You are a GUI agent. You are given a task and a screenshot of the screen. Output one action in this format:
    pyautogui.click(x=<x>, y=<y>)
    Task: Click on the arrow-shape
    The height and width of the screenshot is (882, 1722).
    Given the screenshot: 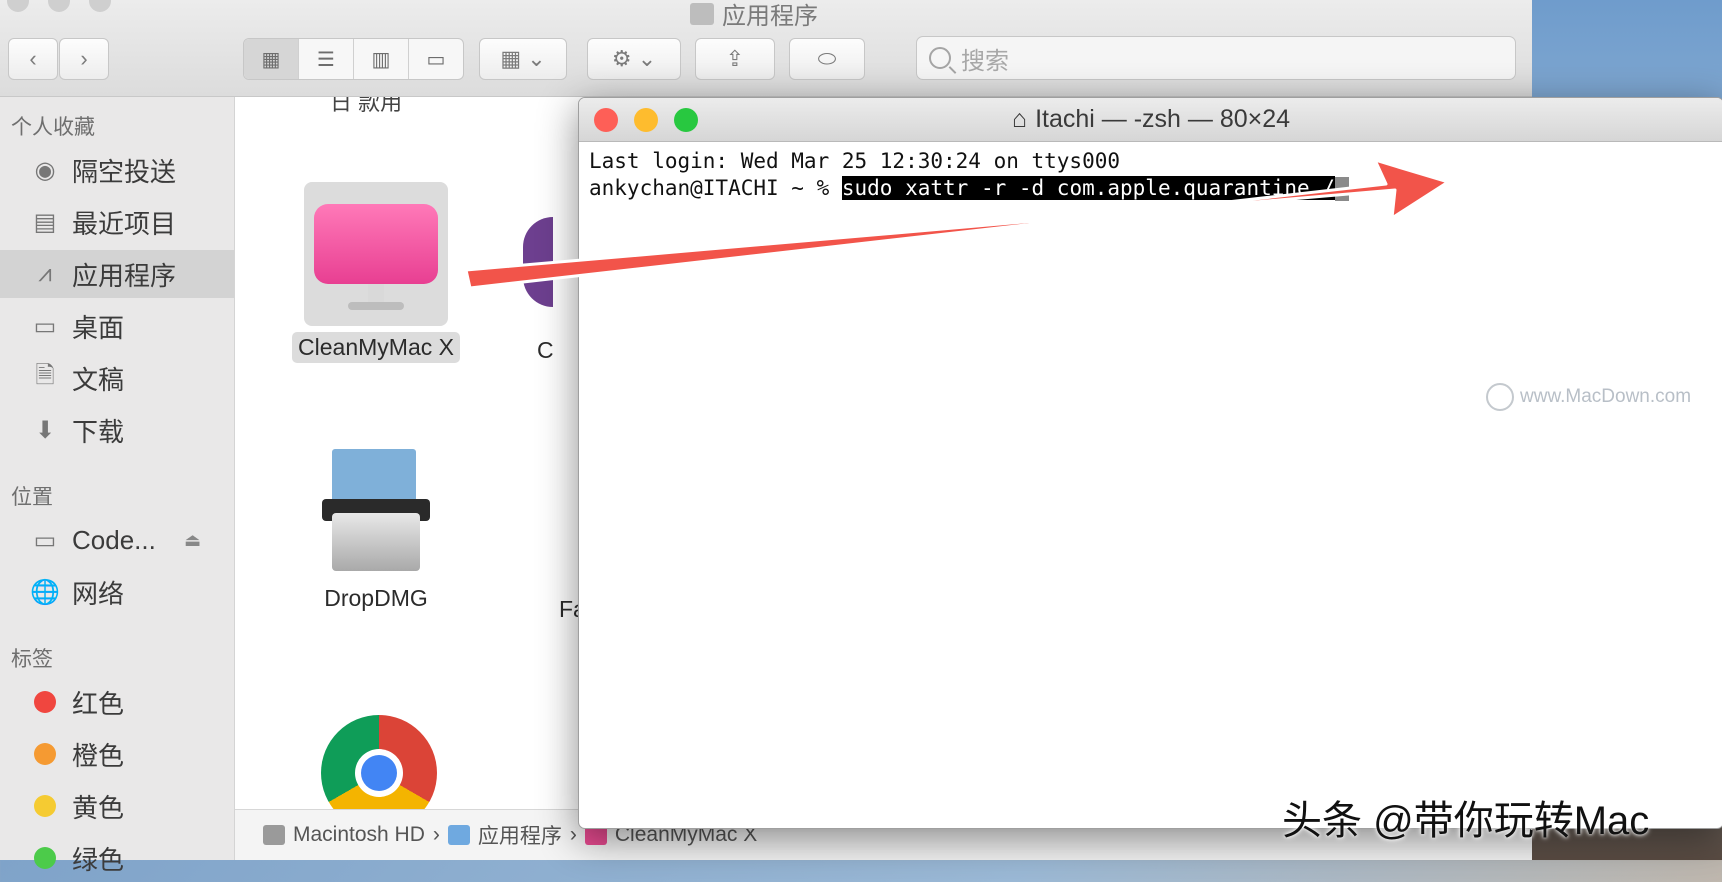 What is the action you would take?
    pyautogui.click(x=957, y=224)
    